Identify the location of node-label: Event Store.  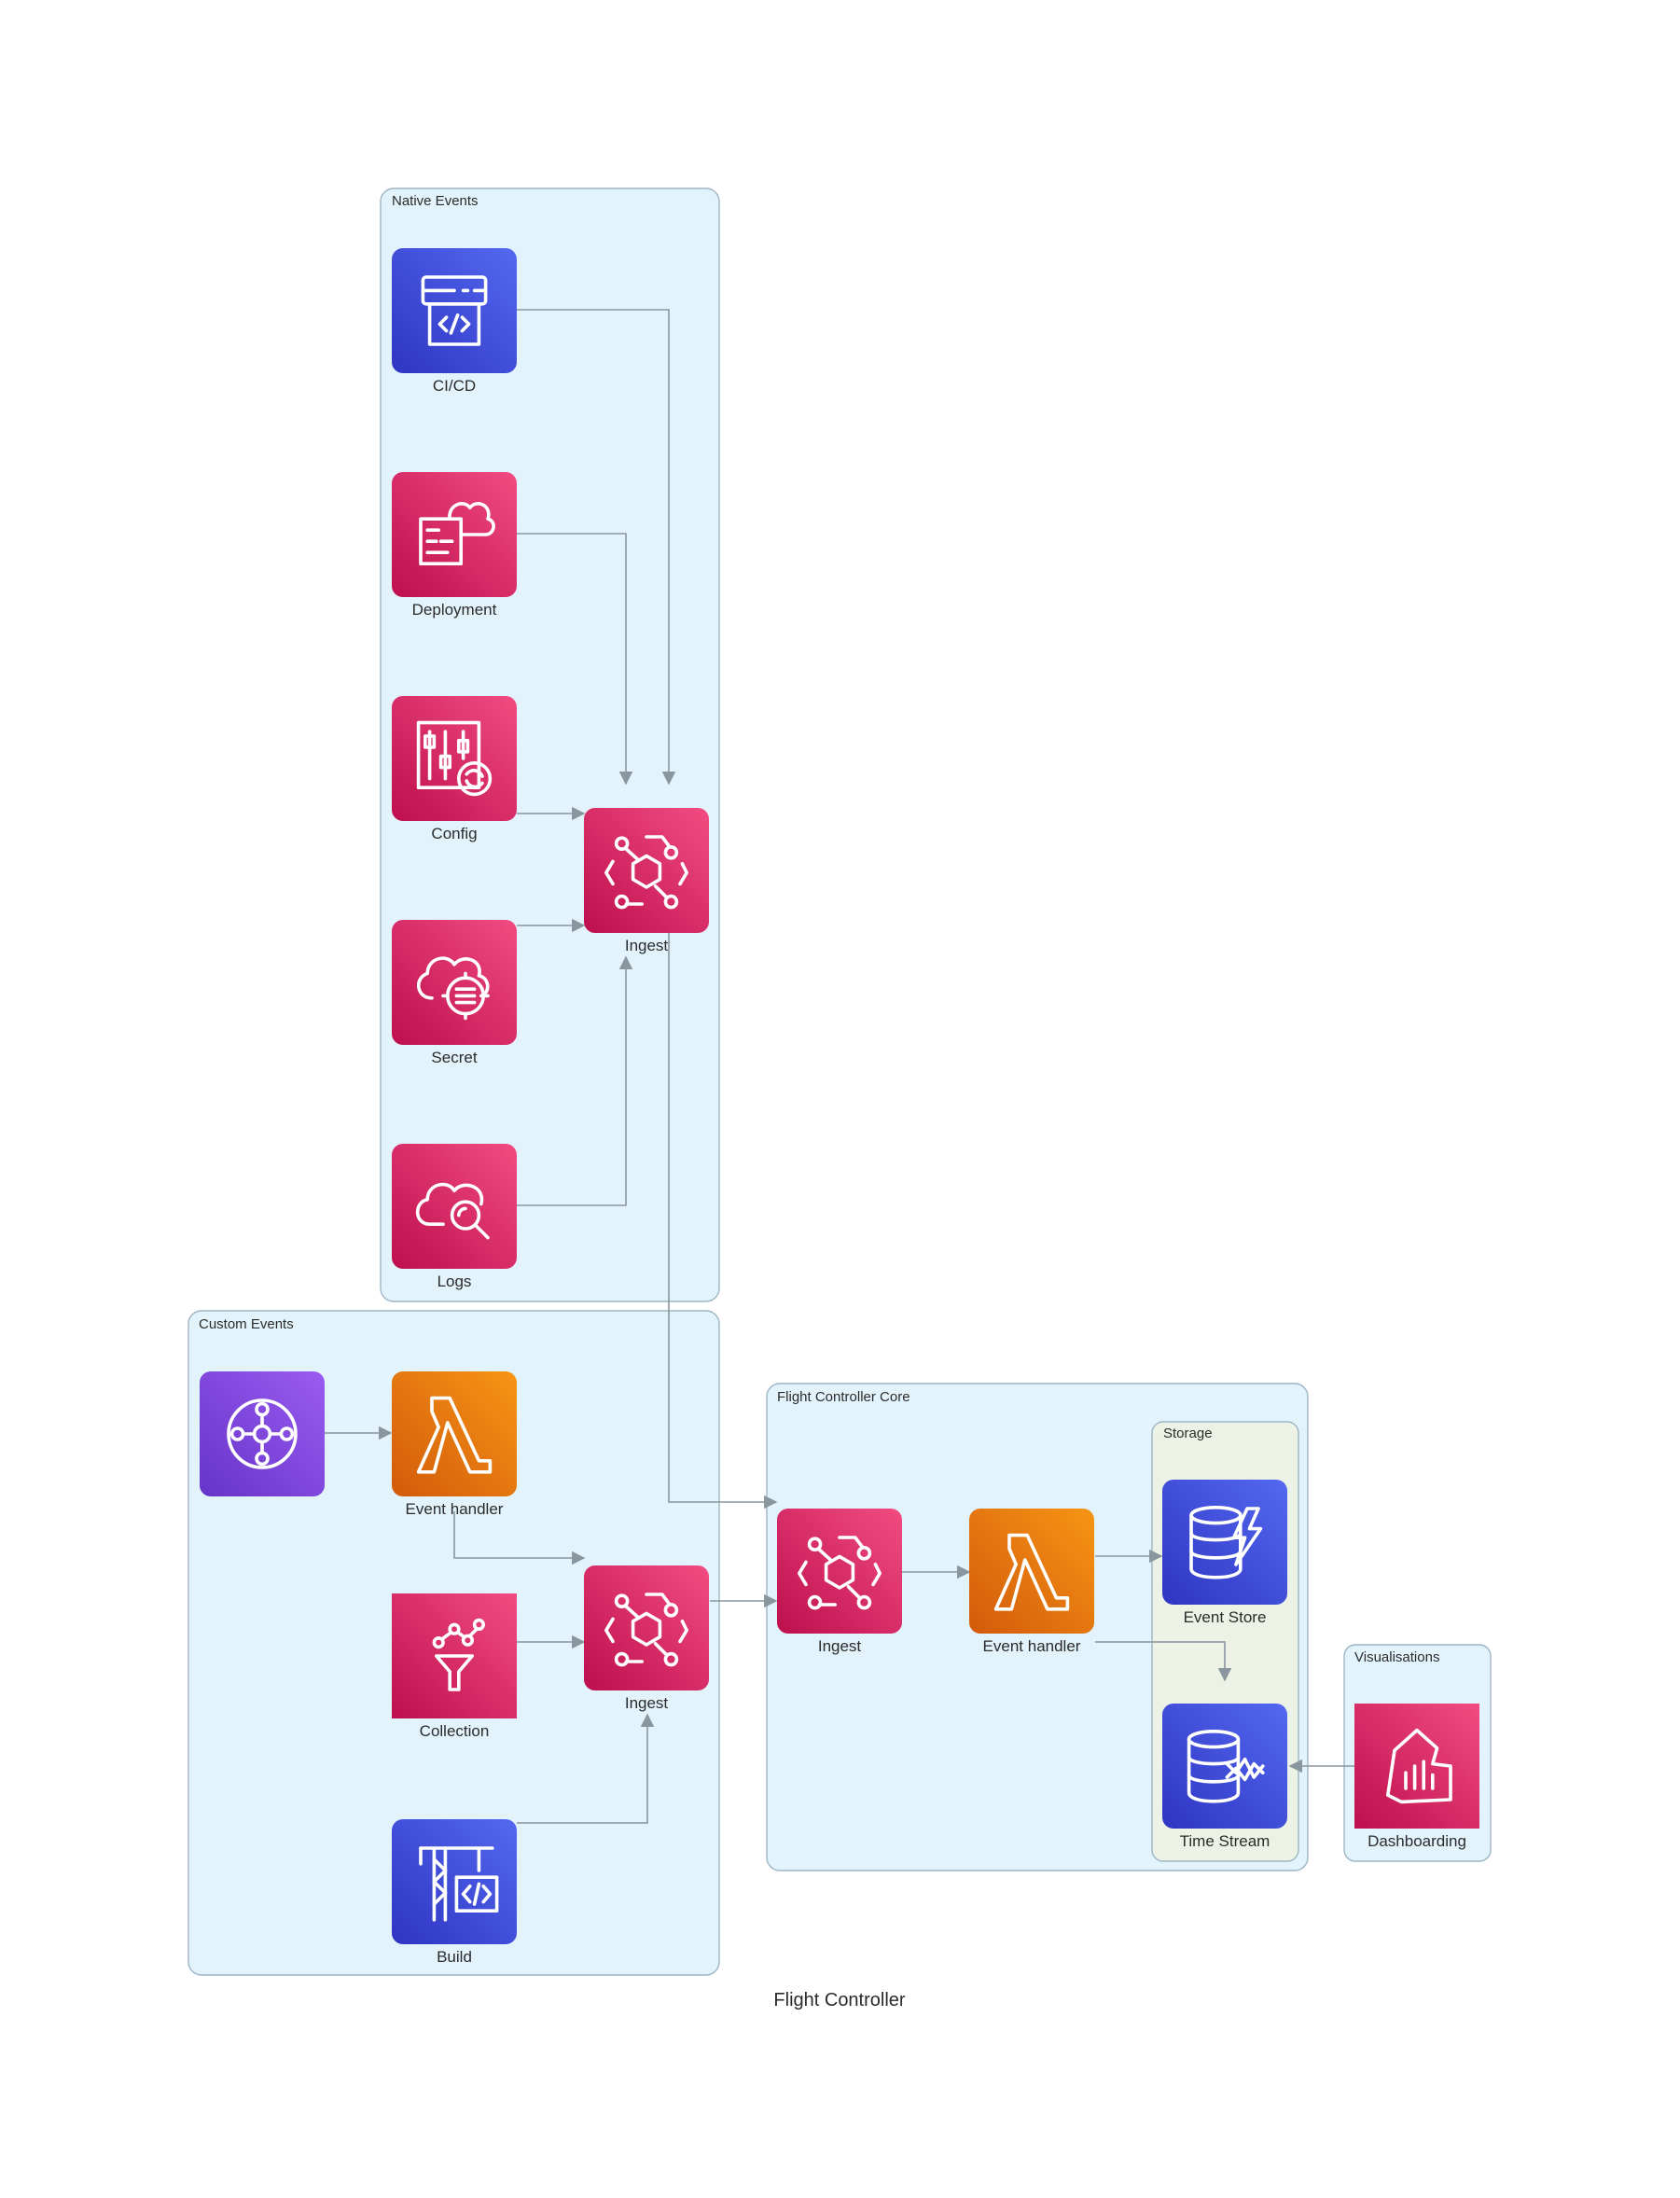
(1225, 1617).